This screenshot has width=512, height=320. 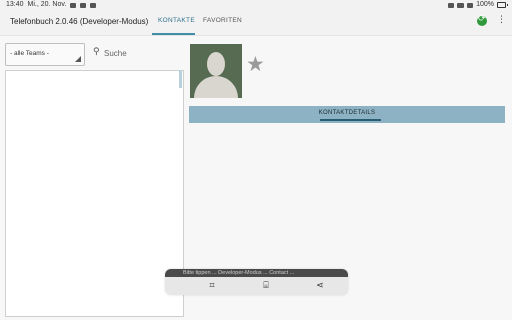 I want to click on star-icon: ★, so click(x=255, y=64).